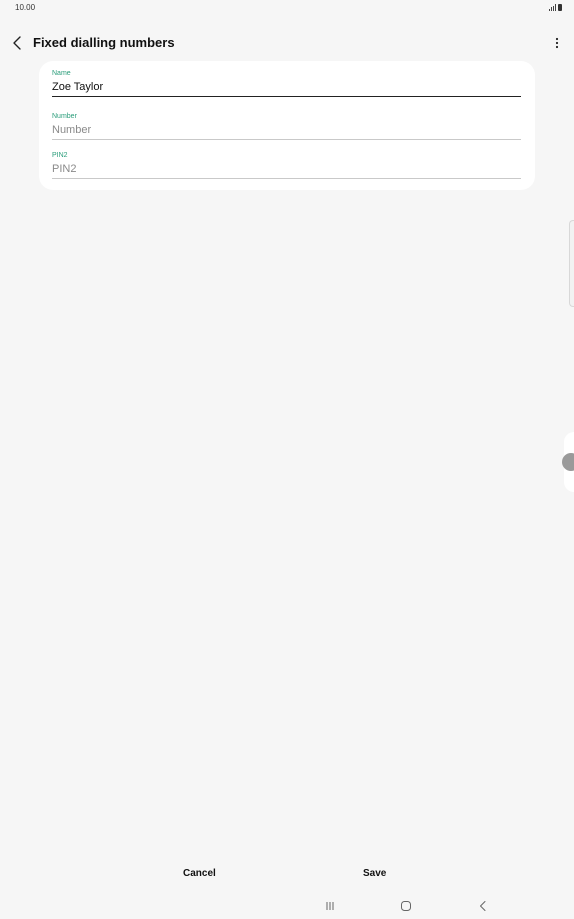 This screenshot has height=919, width=574. I want to click on status-icons, so click(555, 7).